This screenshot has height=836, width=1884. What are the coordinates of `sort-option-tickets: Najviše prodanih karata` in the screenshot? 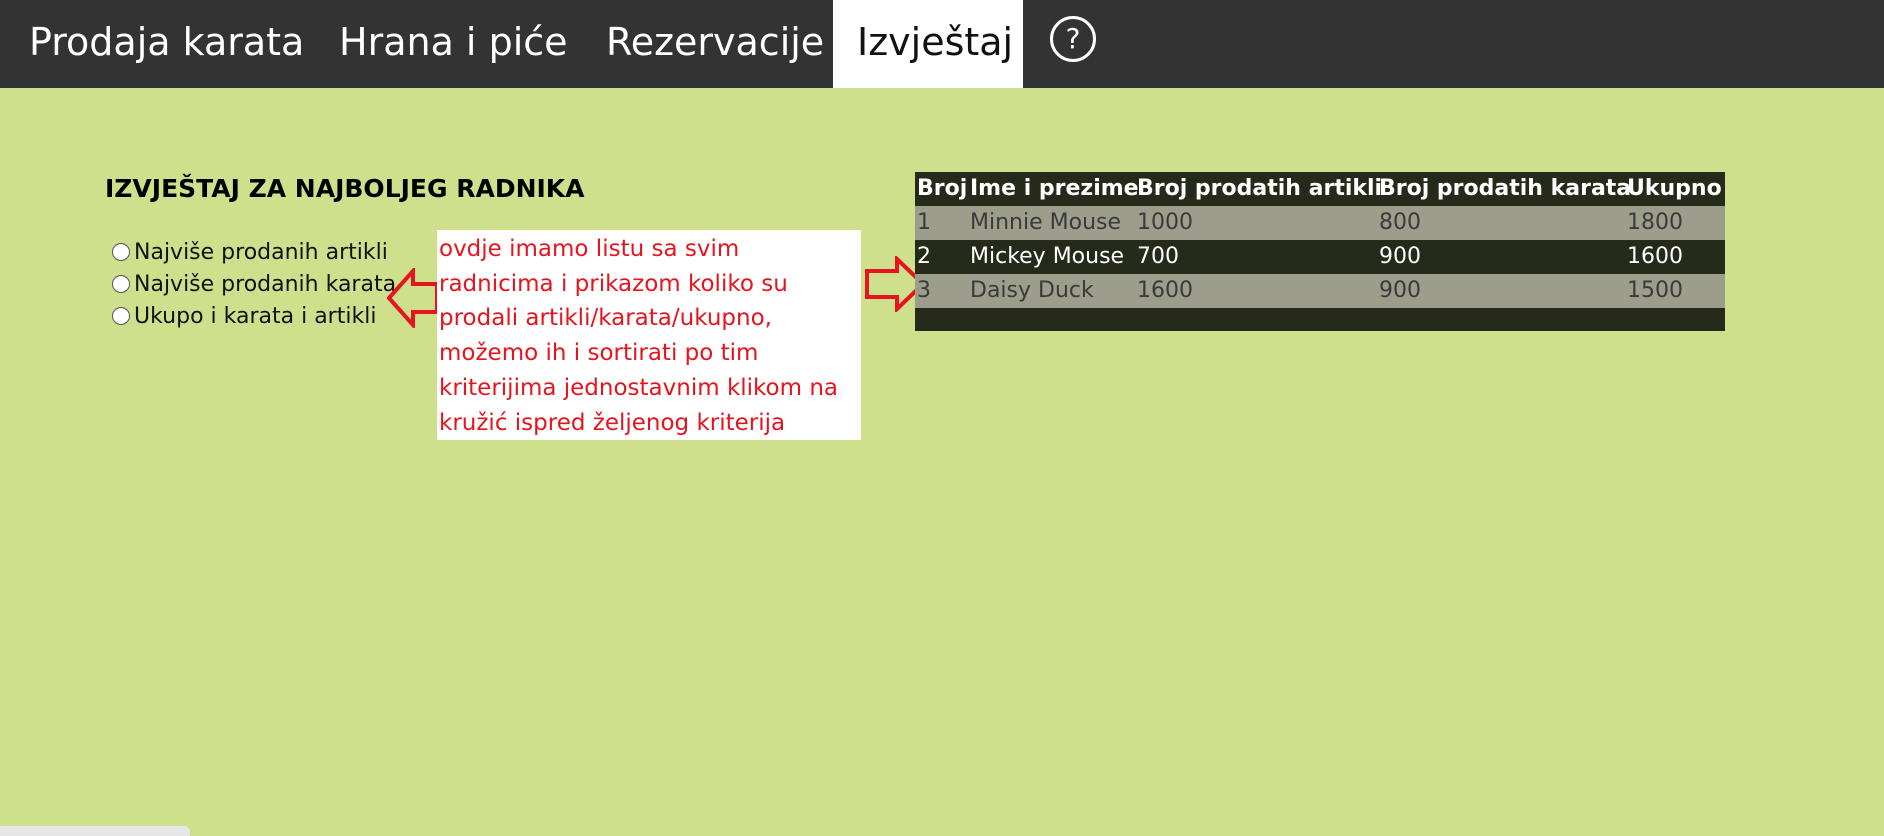 It's located at (254, 284).